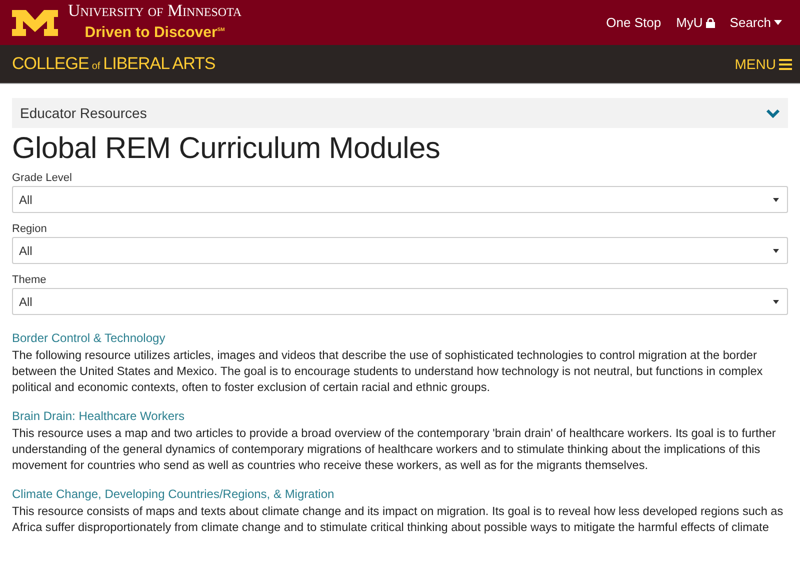 Image resolution: width=800 pixels, height=582 pixels. What do you see at coordinates (394, 449) in the screenshot?
I see `resource-description: This resource uses a map and two articles to provide a broad overview of the contemporary 'brain drain' of healthcare workers. Its goal is to further understanding of the general dynamics of contemporary migrations of healthcare workers and to stimulate thinking about the implications of this movement for countries who send as well as countries who receive these workers, as well as for the migrants themselves.` at bounding box center [394, 449].